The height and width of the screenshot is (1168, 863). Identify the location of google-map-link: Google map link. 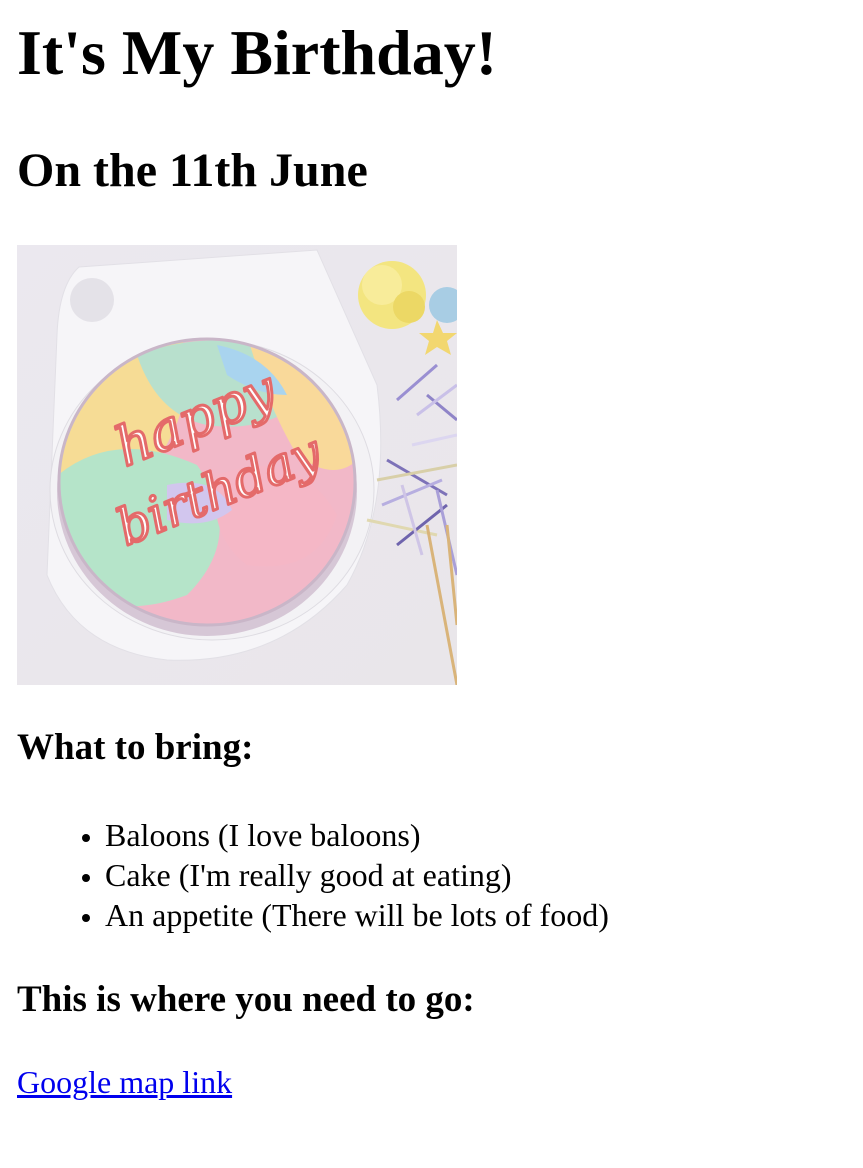
(124, 1082).